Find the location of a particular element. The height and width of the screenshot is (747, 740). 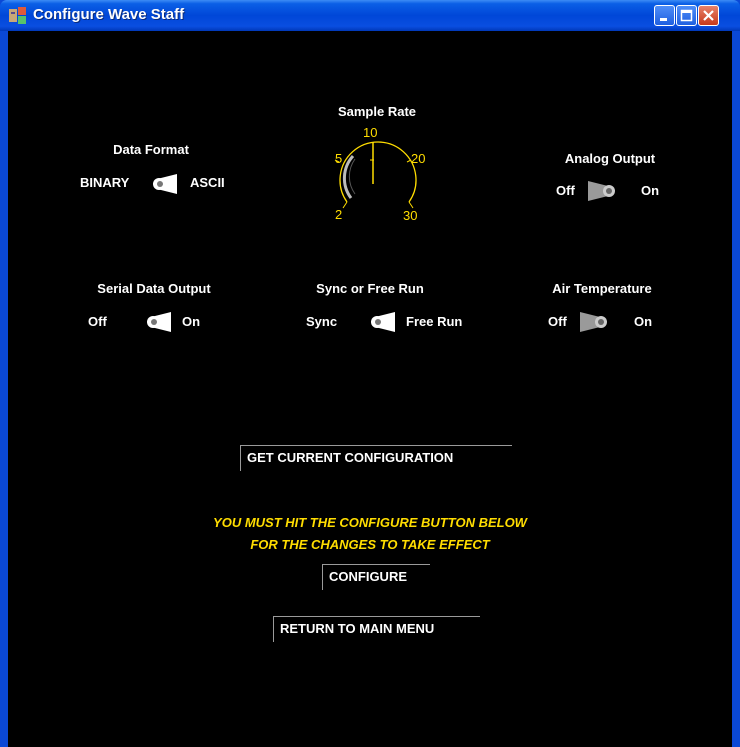

get-current-configuration-button: GET CURRENT CONFIGURATION is located at coordinates (376, 458).